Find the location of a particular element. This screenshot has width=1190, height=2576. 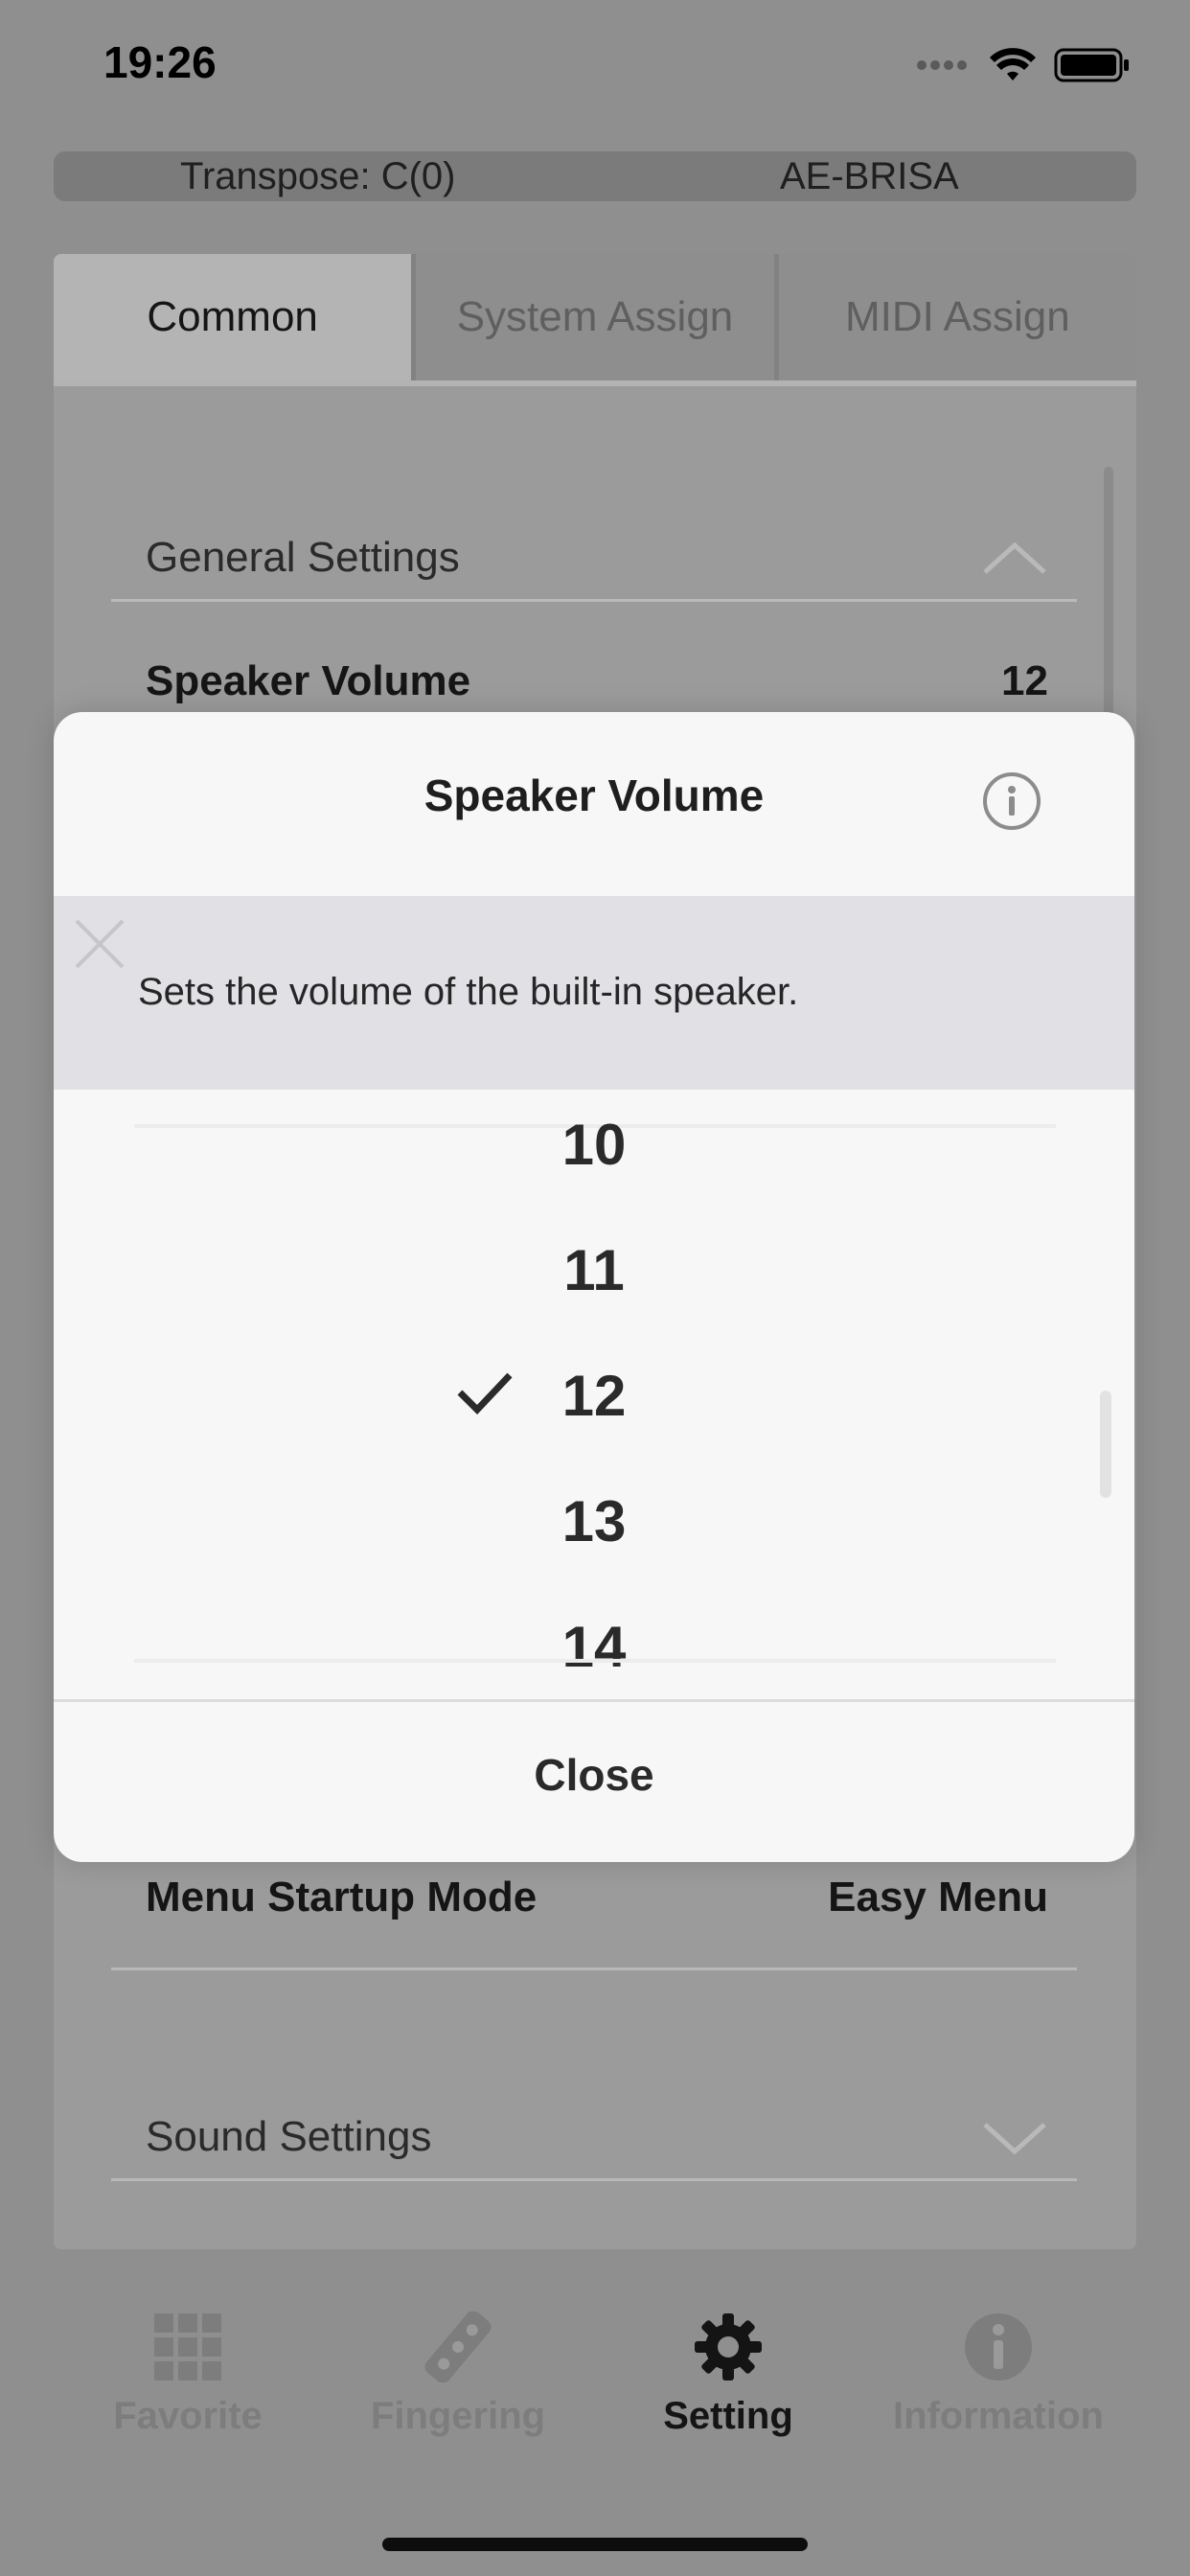

tab-common: Common is located at coordinates (236, 317).